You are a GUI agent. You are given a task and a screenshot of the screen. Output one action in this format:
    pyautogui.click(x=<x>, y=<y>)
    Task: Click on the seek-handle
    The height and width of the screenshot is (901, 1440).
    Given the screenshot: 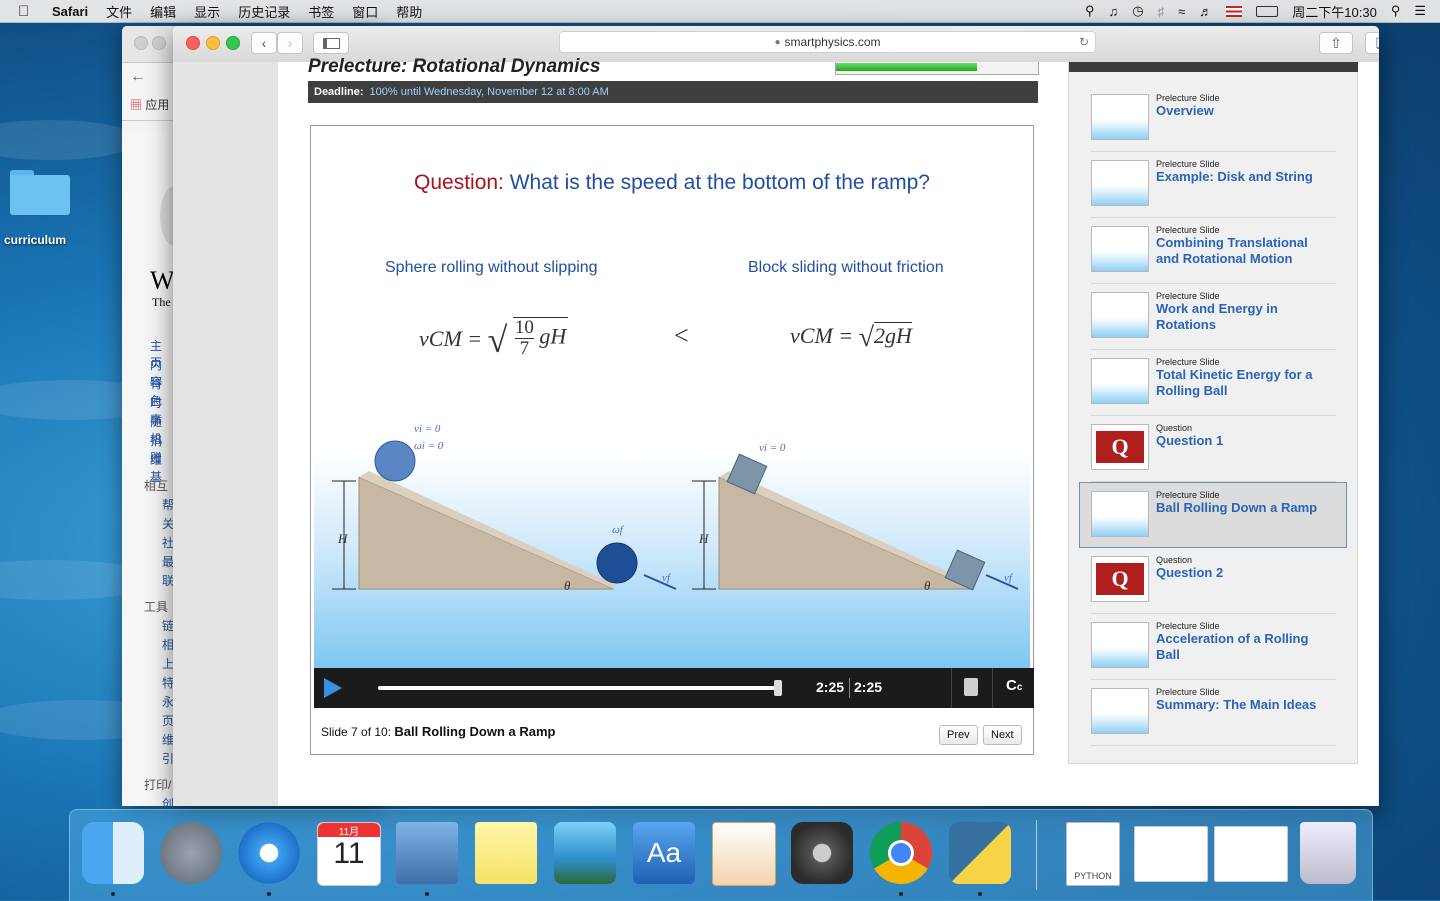 What is the action you would take?
    pyautogui.click(x=778, y=688)
    